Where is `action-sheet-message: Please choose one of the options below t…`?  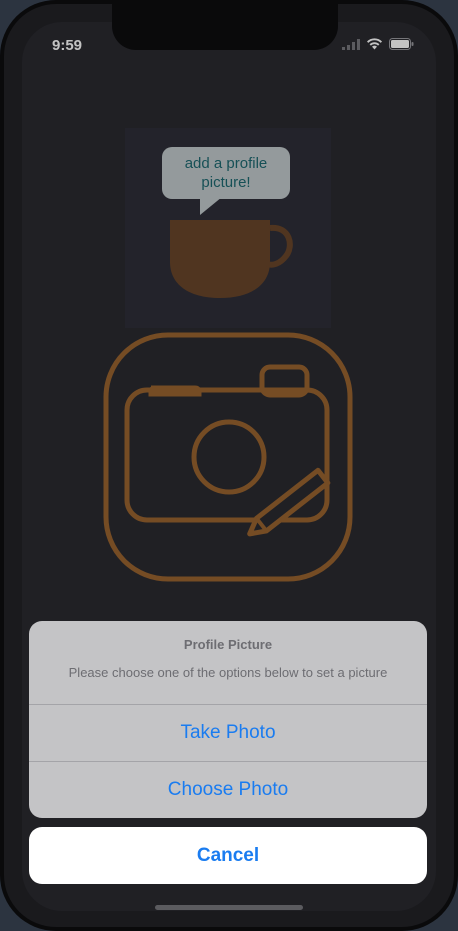
action-sheet-message: Please choose one of the options below t… is located at coordinates (228, 672).